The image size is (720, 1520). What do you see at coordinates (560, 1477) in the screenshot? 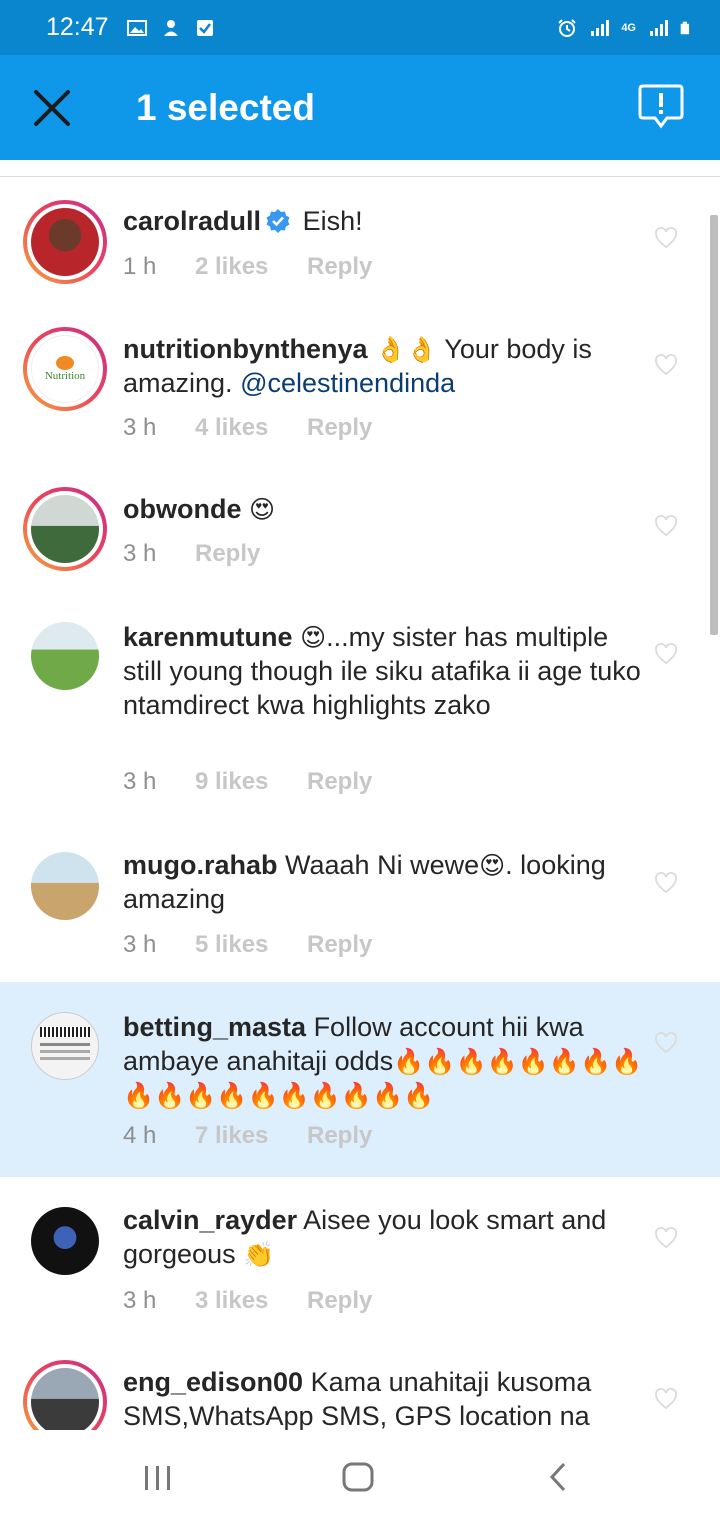
I see `back-icon` at bounding box center [560, 1477].